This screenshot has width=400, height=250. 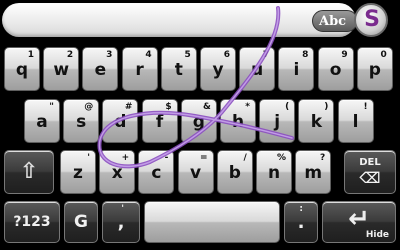 I want to click on space-key, so click(x=212, y=222).